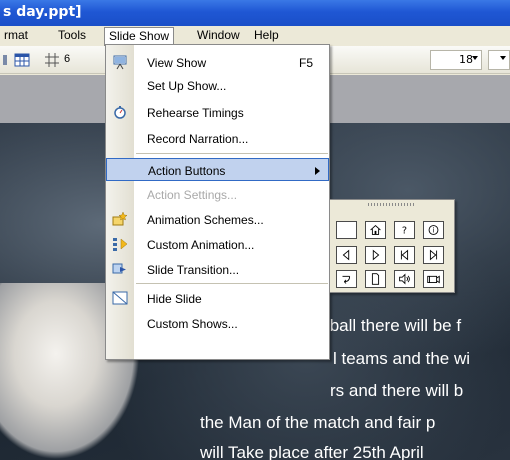 This screenshot has width=510, height=460. What do you see at coordinates (456, 60) in the screenshot?
I see `font-size-combo: 18` at bounding box center [456, 60].